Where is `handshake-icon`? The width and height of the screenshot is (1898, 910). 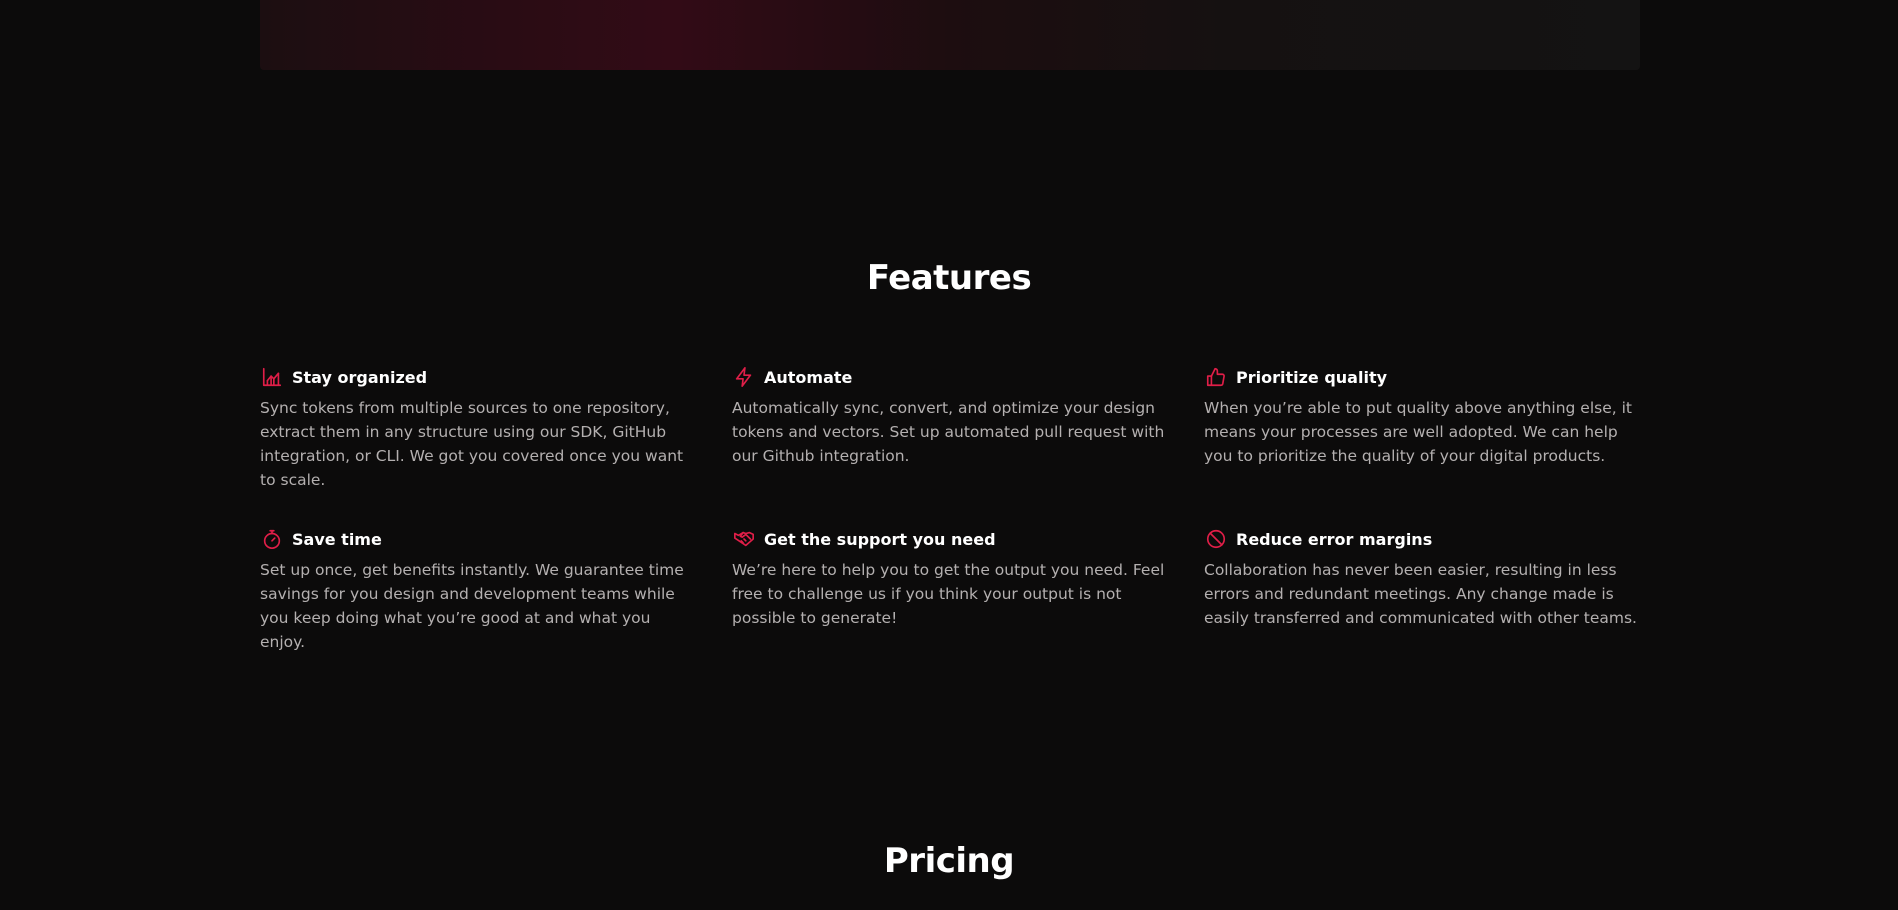 handshake-icon is located at coordinates (744, 539).